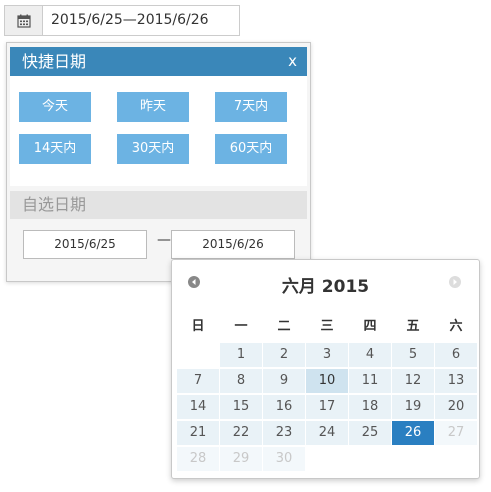  I want to click on quick-60days-button: 60天内, so click(251, 149).